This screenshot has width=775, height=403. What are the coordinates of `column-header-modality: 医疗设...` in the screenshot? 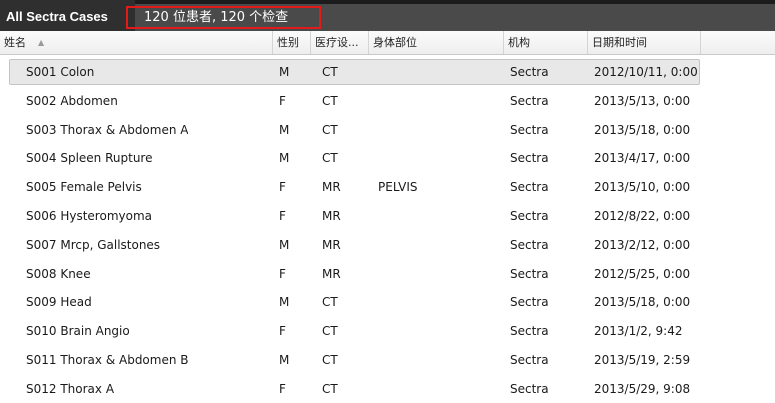 It's located at (340, 42).